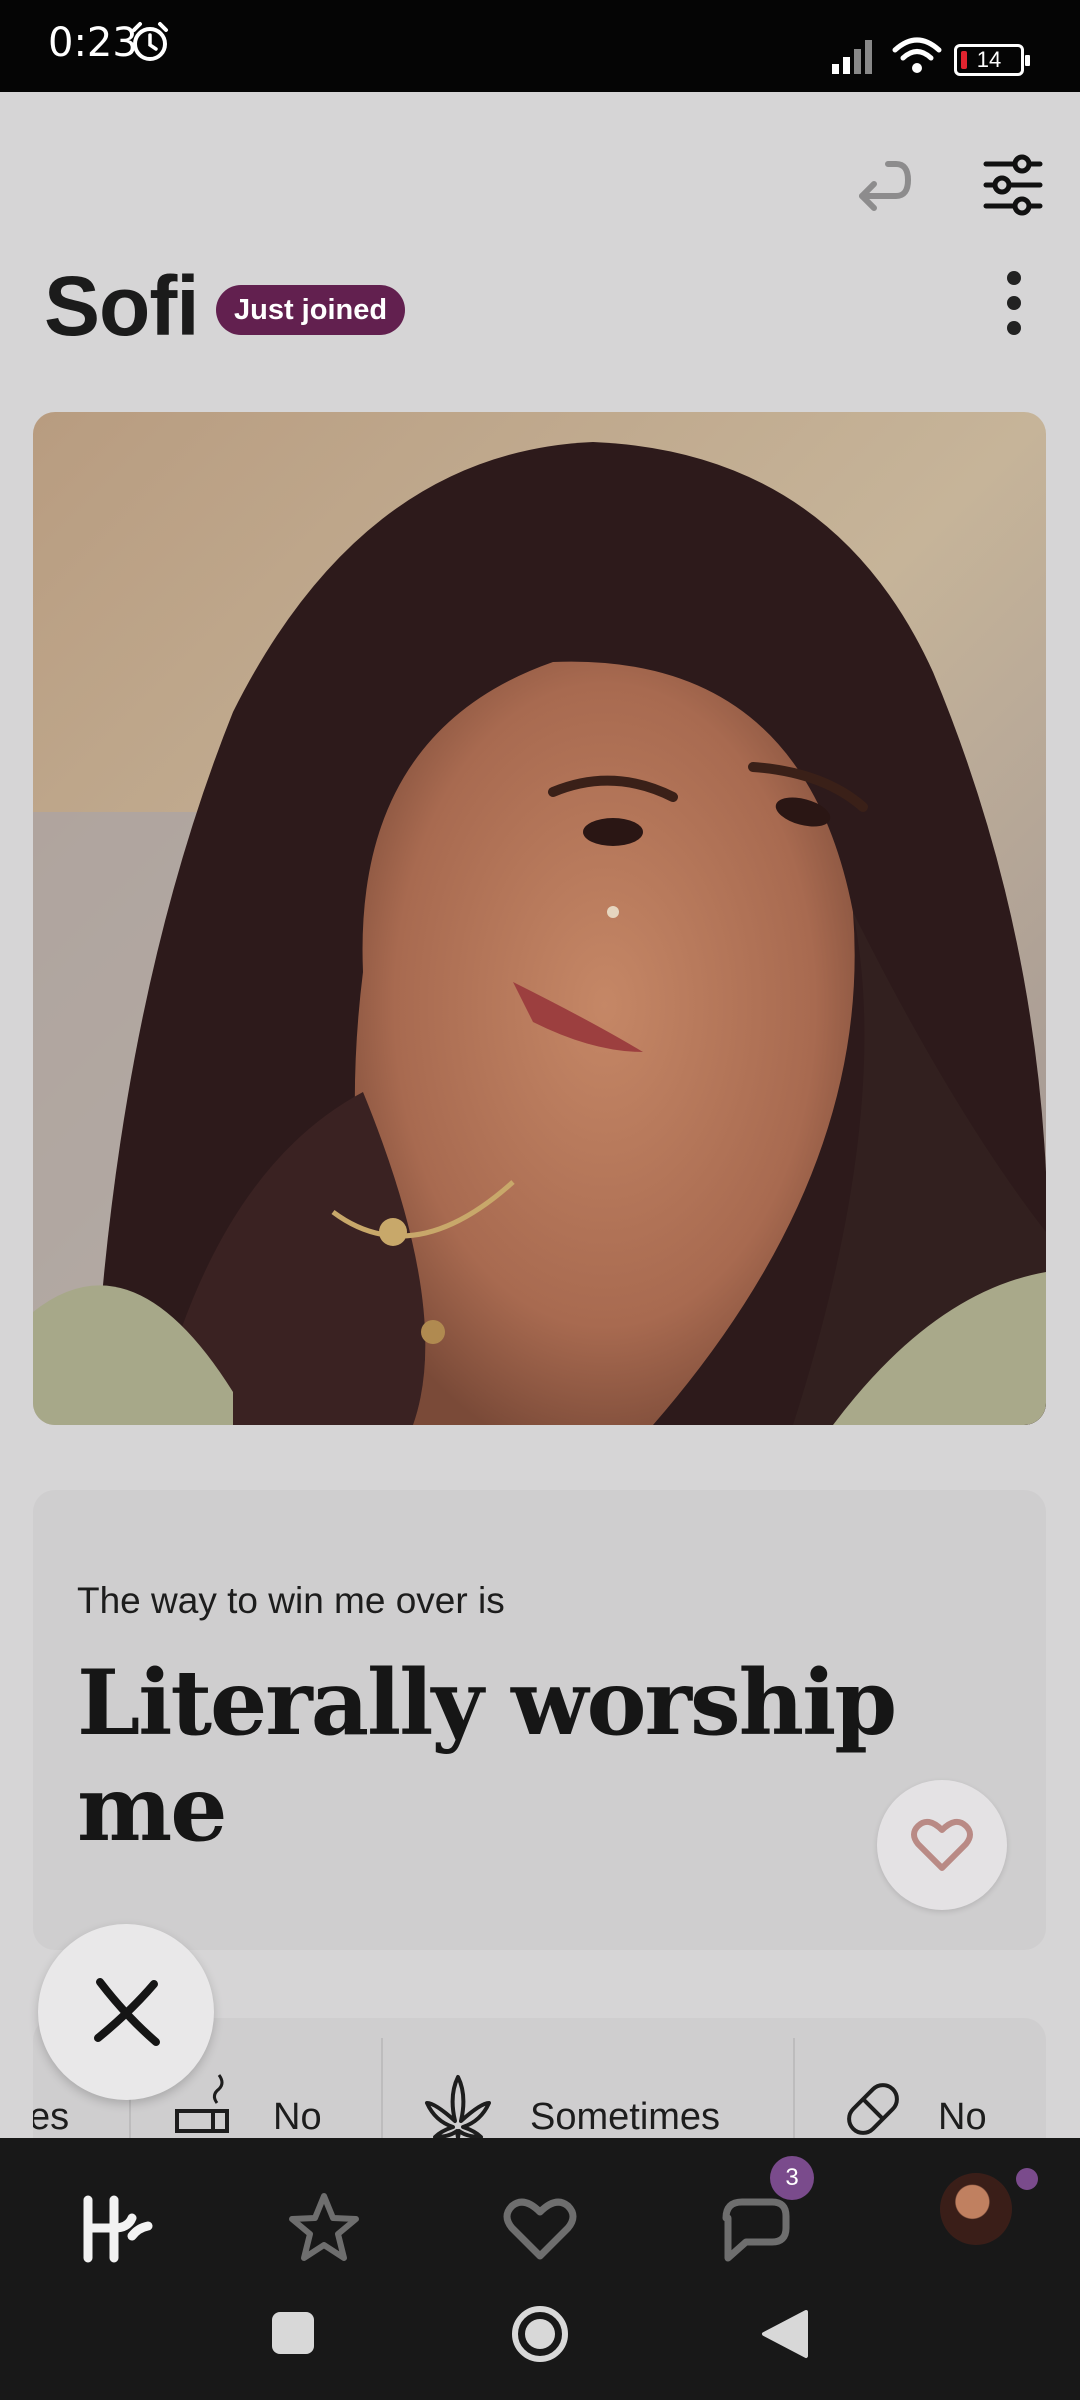 The width and height of the screenshot is (1080, 2400). I want to click on status-bar: 0:23 14, so click(540, 46).